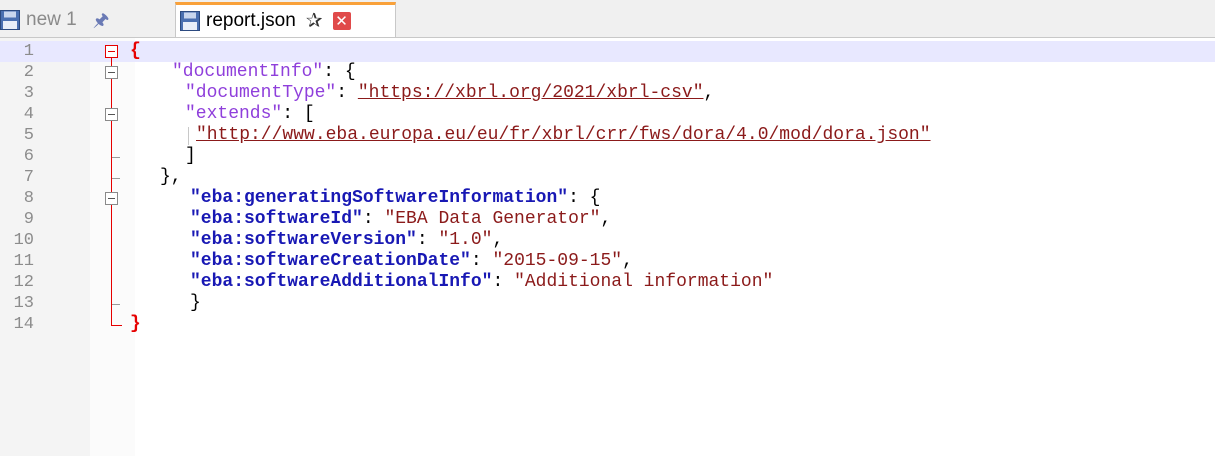  I want to click on fold-line, so click(116, 325).